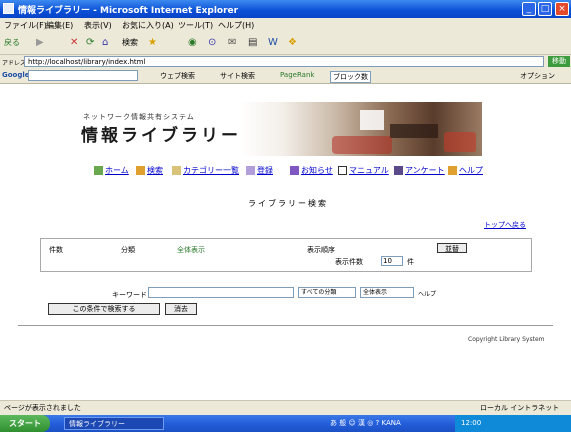 The width and height of the screenshot is (571, 432). What do you see at coordinates (452, 170) in the screenshot?
I see `help-icon` at bounding box center [452, 170].